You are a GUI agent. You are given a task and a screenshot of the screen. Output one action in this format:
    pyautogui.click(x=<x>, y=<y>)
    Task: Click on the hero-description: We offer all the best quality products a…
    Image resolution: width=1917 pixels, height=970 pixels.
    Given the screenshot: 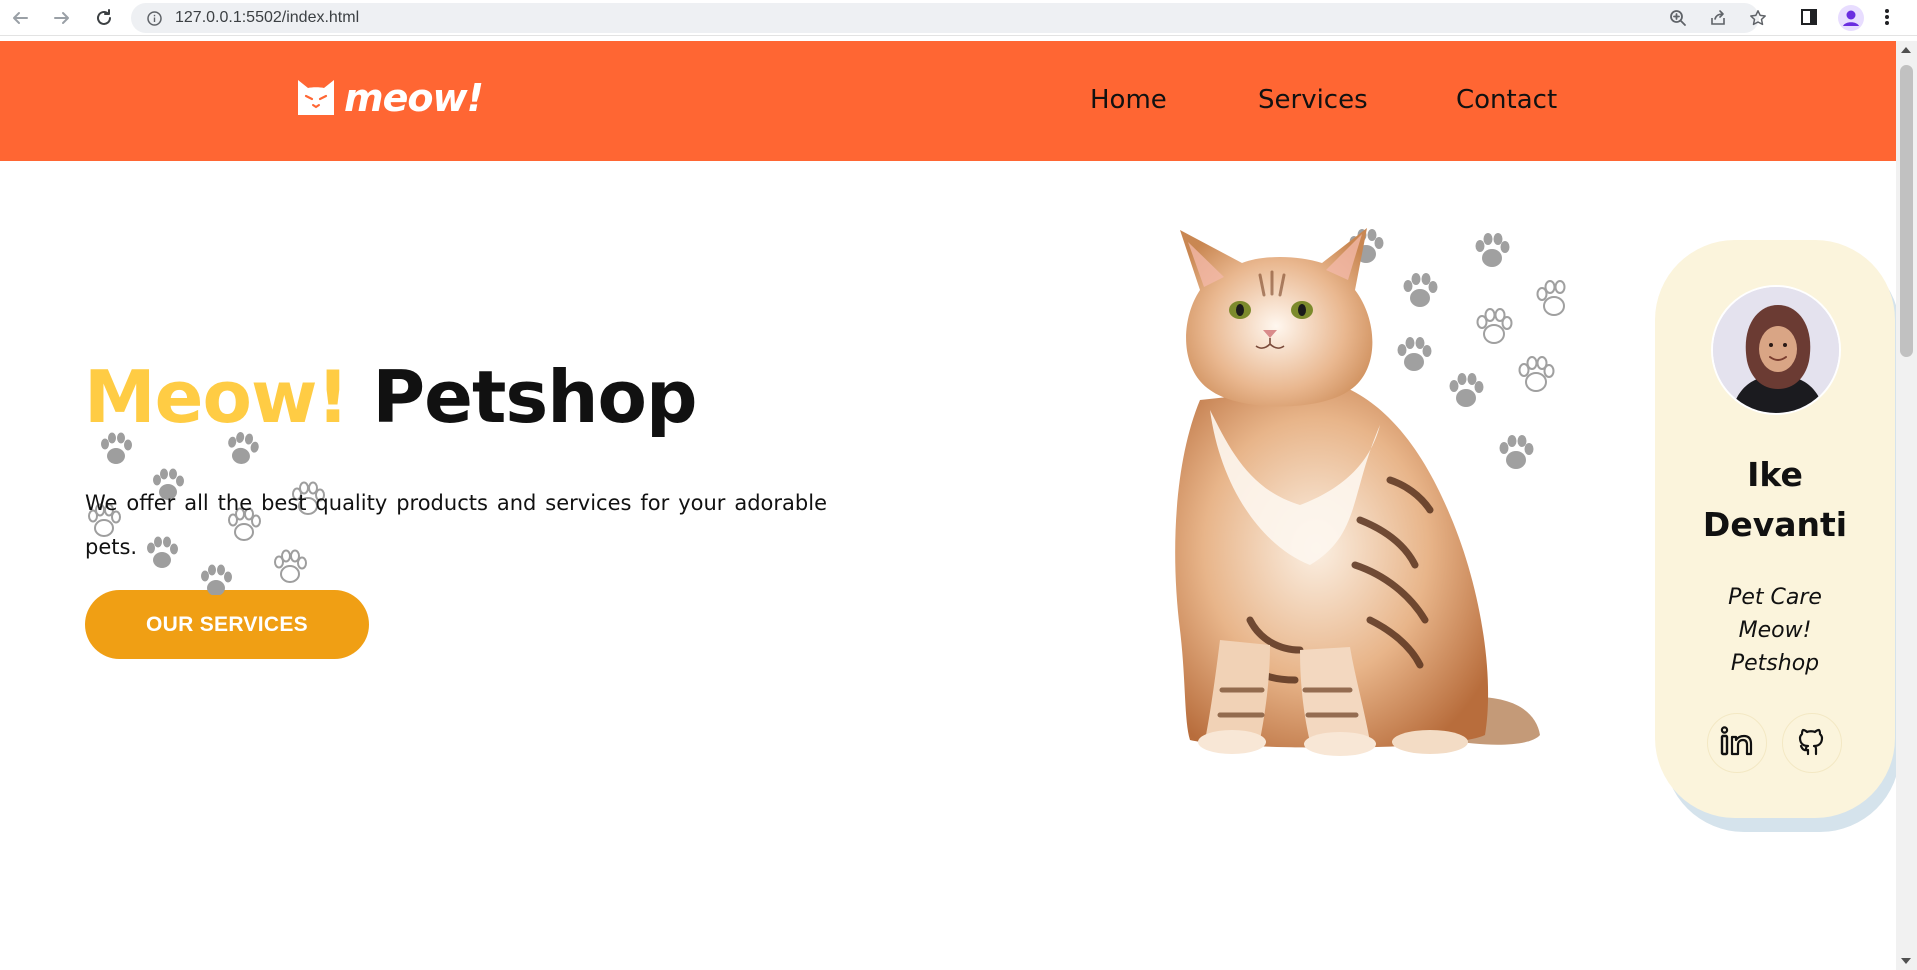 What is the action you would take?
    pyautogui.click(x=456, y=525)
    